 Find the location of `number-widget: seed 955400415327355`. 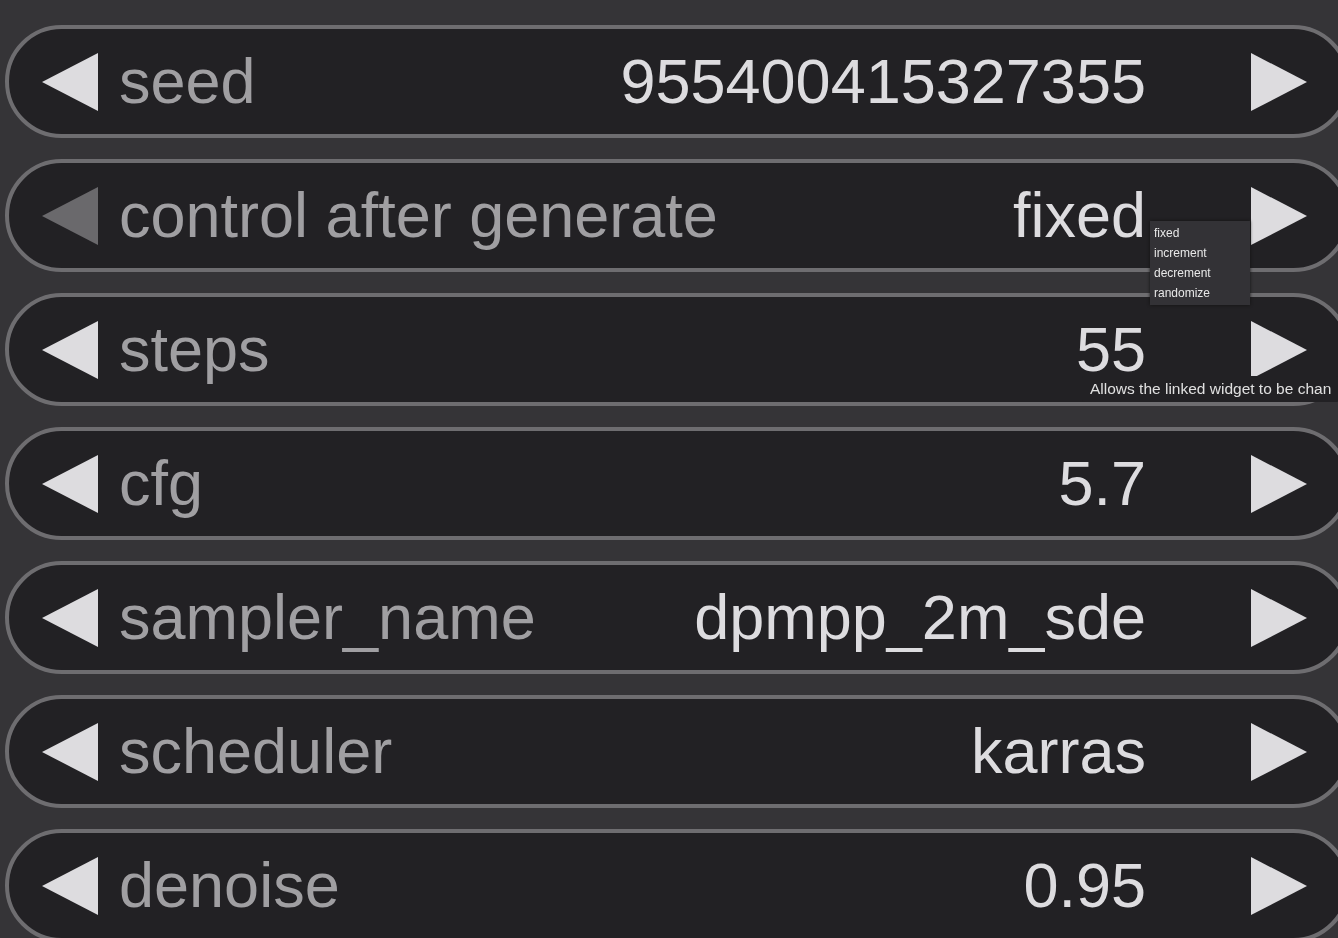

number-widget: seed 955400415327355 is located at coordinates (671, 81).